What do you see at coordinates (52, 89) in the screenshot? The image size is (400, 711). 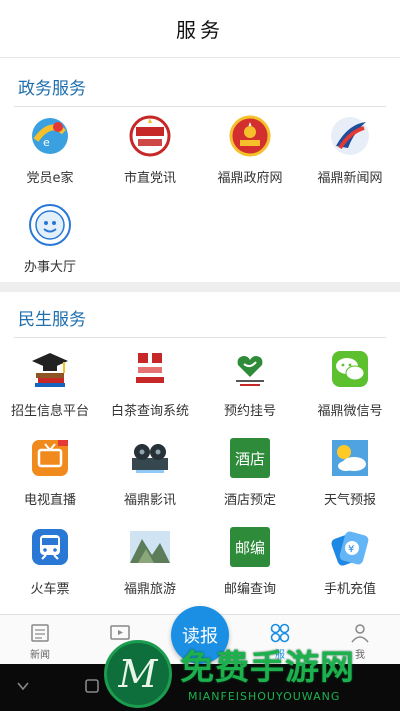 I see `gov-section-title: 政务服务` at bounding box center [52, 89].